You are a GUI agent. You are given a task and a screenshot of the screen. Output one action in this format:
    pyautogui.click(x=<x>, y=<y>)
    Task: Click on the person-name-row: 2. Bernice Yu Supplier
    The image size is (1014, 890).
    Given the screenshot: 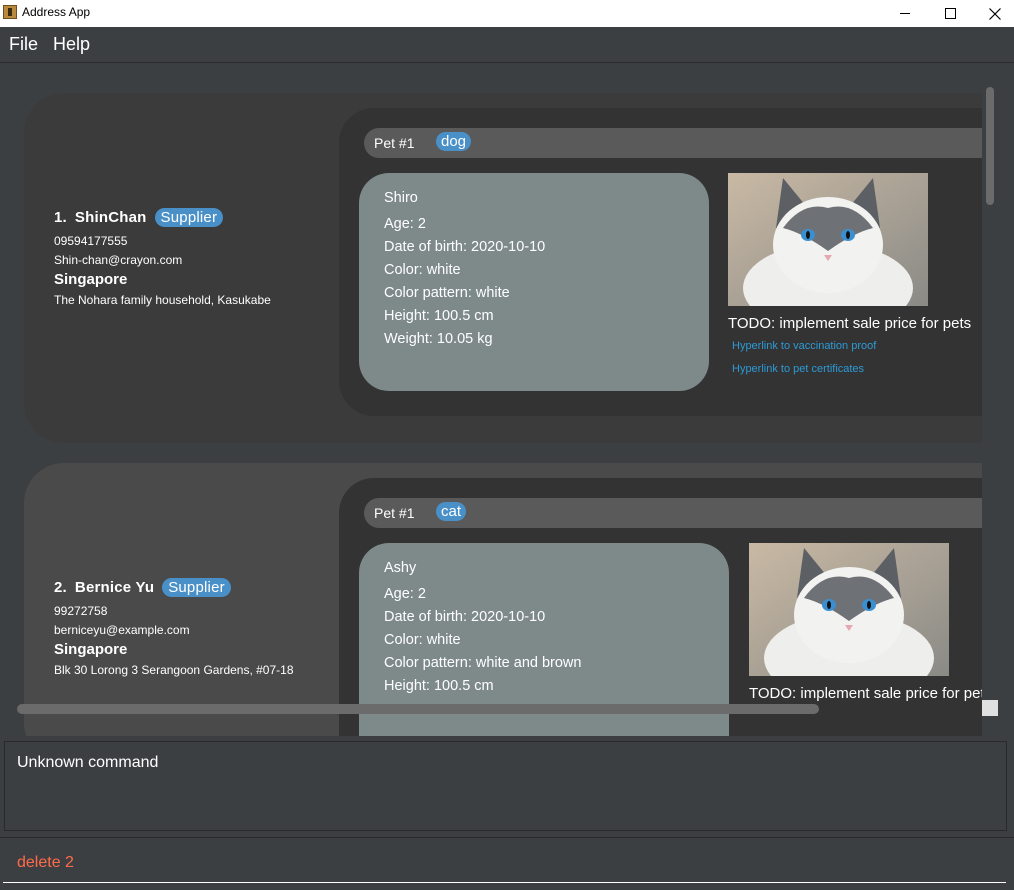 What is the action you would take?
    pyautogui.click(x=174, y=587)
    